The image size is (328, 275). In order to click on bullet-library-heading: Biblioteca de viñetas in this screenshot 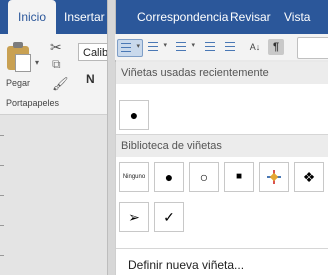, I will do `click(222, 146)`.